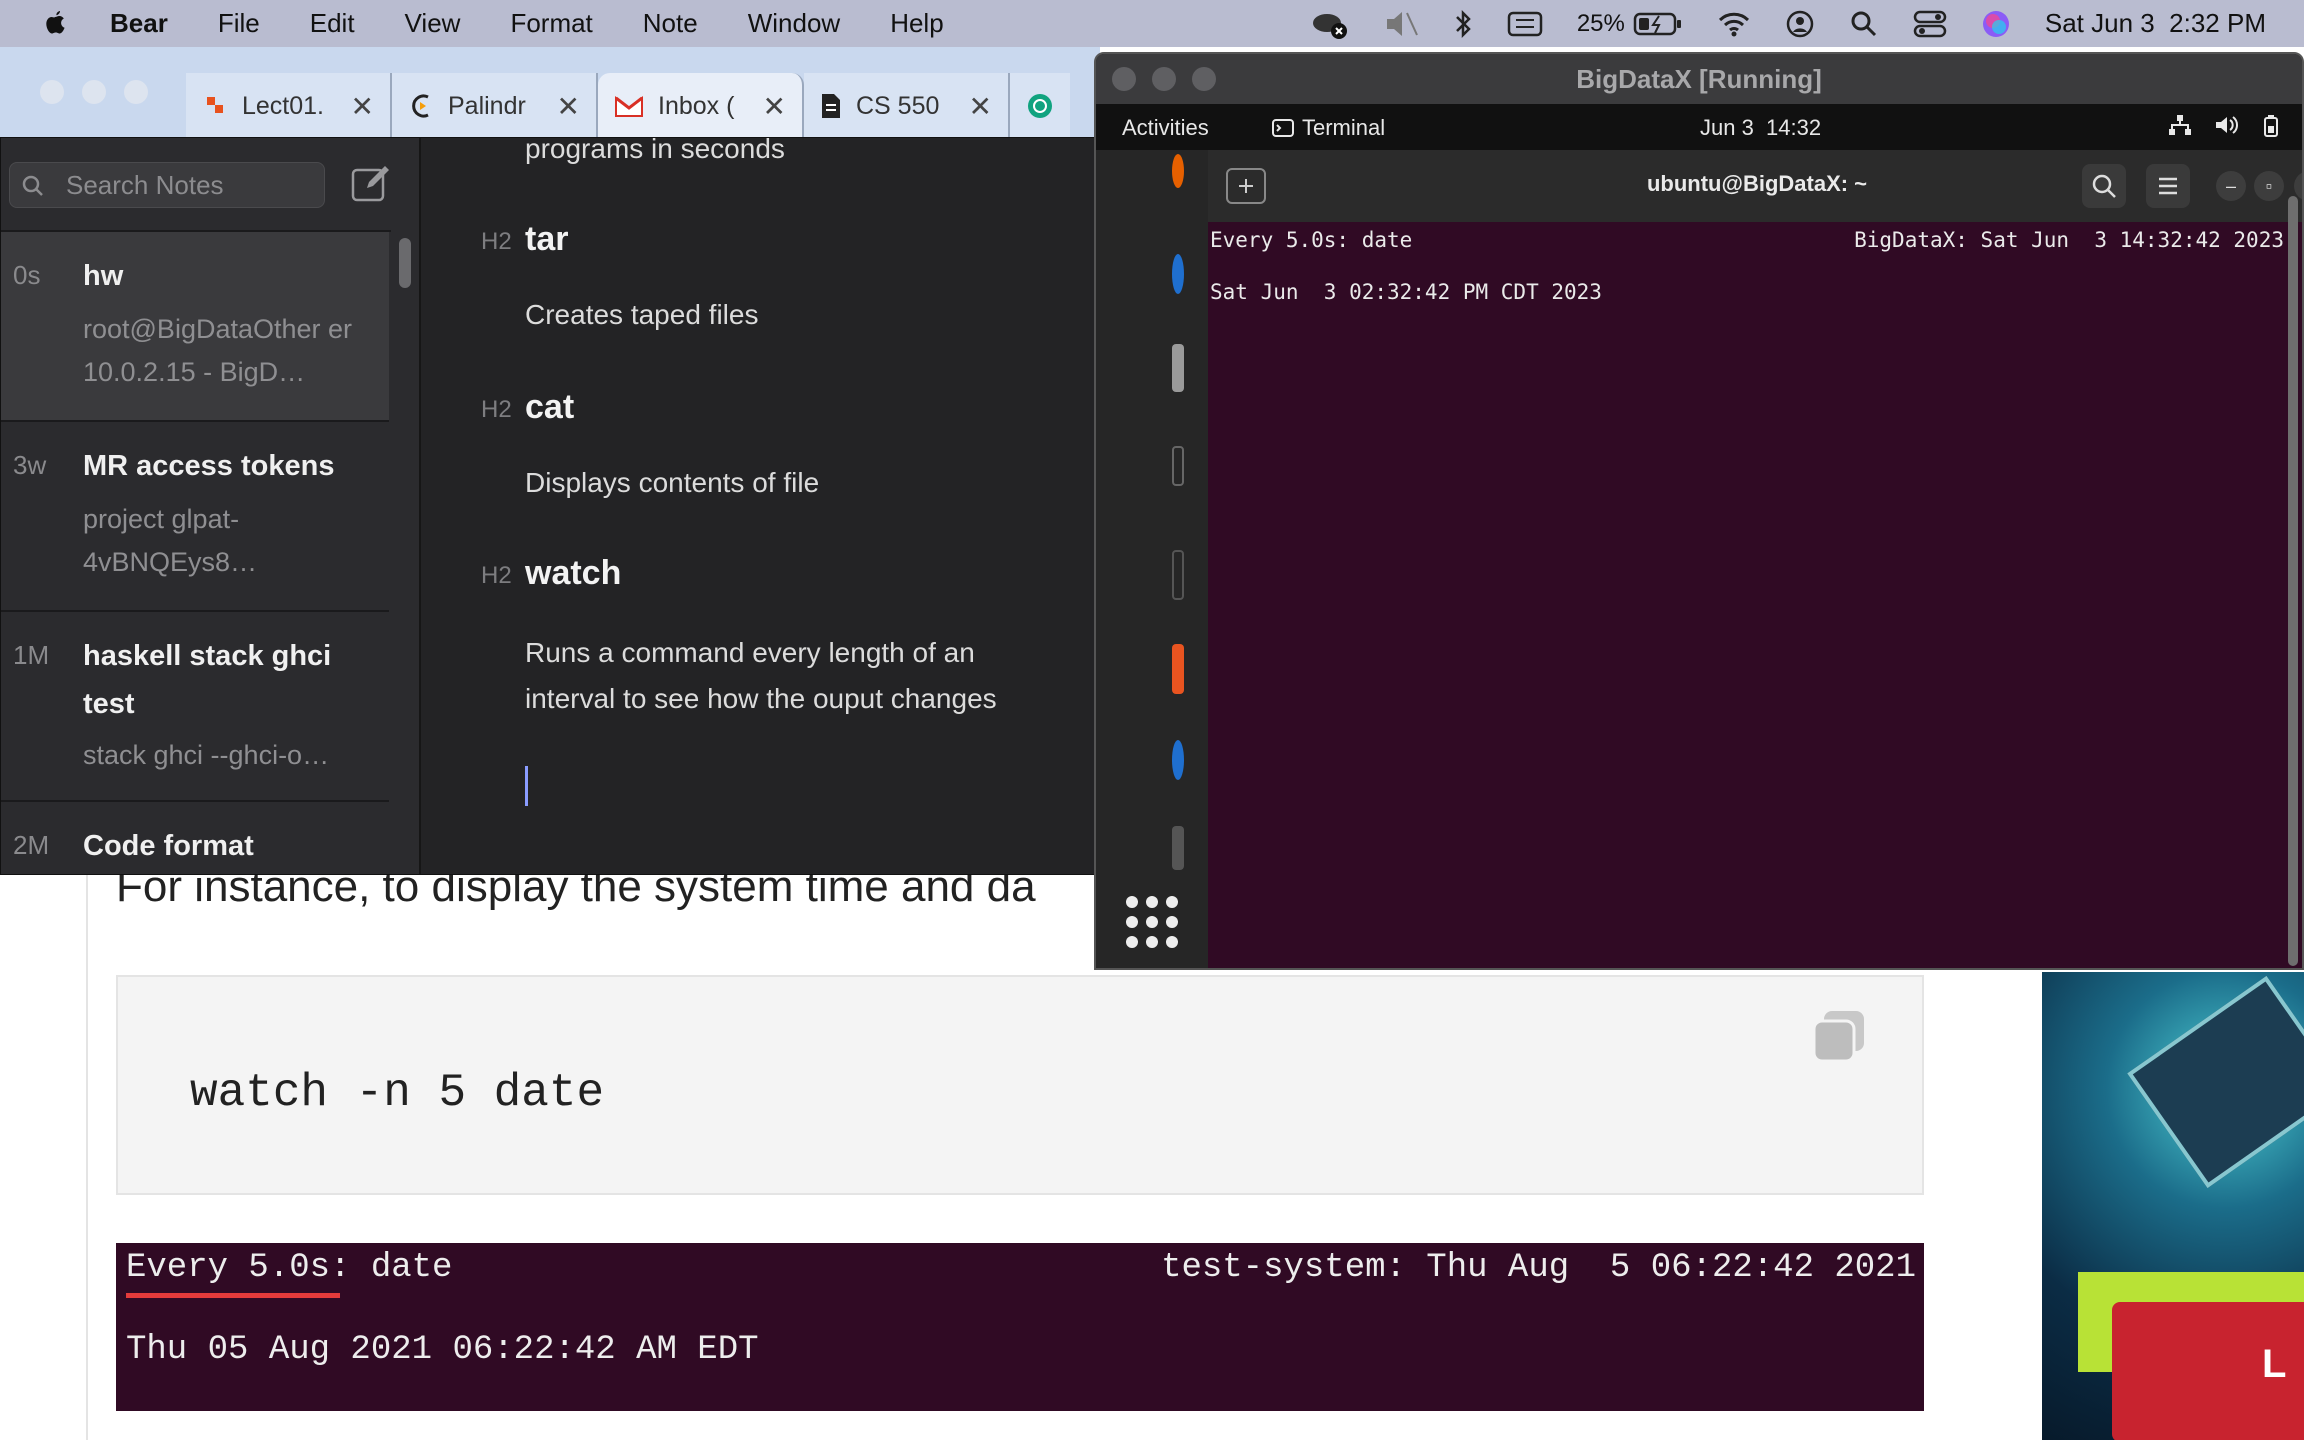  I want to click on tab-label: CS 550, so click(898, 105).